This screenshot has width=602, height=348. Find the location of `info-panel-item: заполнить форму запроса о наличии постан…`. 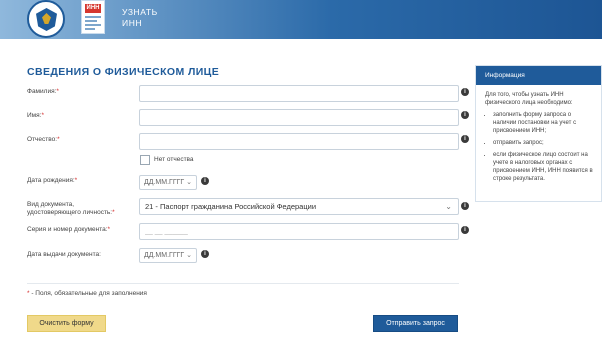

info-panel-item: заполнить форму запроса о наличии постан… is located at coordinates (544, 123).